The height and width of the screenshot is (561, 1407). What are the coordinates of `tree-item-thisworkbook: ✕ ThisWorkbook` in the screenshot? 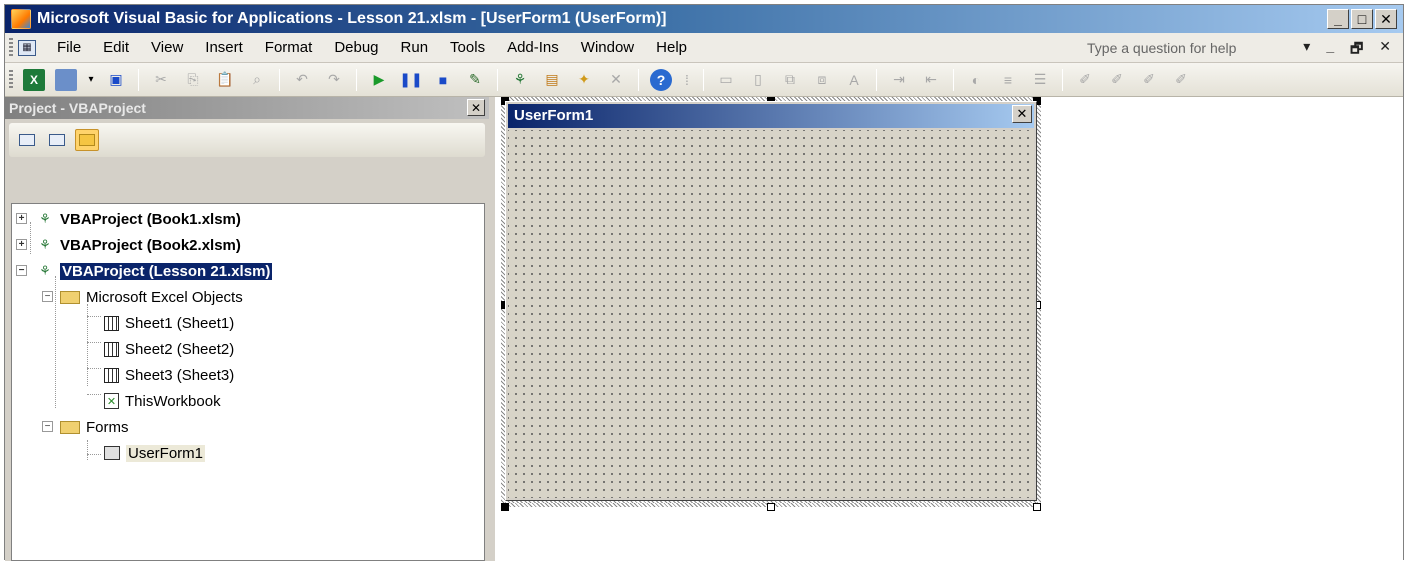 It's located at (162, 401).